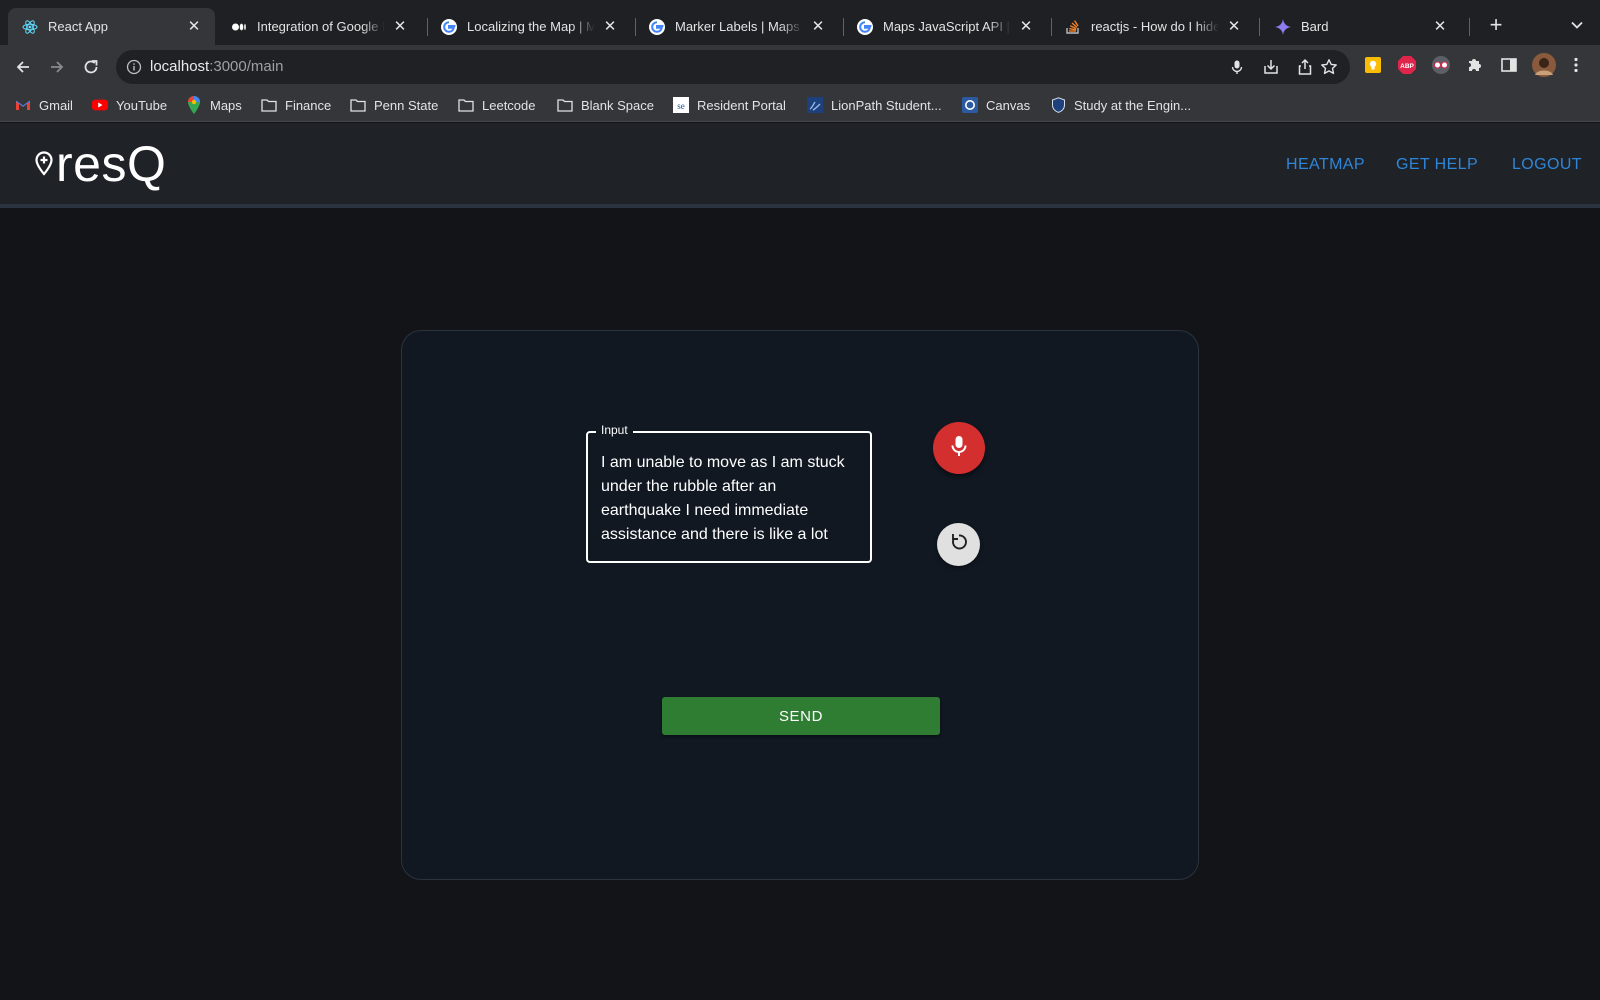 The height and width of the screenshot is (1000, 1600). What do you see at coordinates (180, 66) in the screenshot?
I see `url-host: localhost` at bounding box center [180, 66].